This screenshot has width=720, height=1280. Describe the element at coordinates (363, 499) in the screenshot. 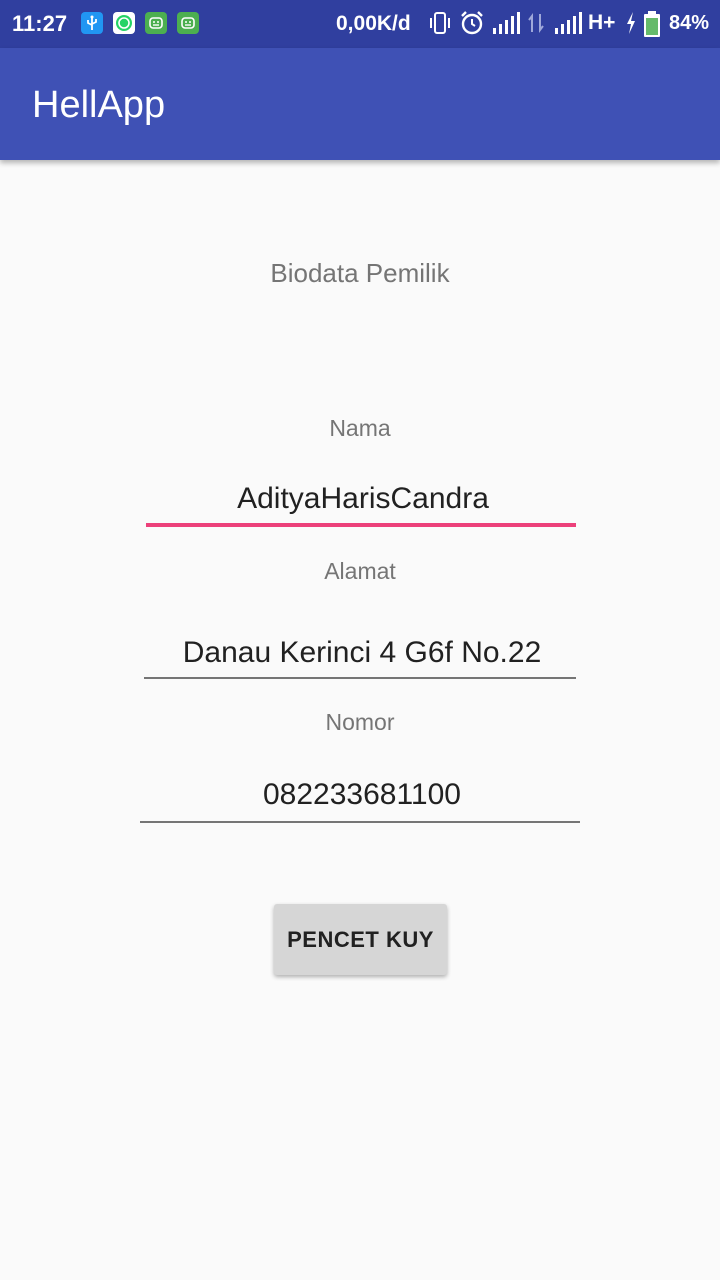

I see `name-field` at that location.